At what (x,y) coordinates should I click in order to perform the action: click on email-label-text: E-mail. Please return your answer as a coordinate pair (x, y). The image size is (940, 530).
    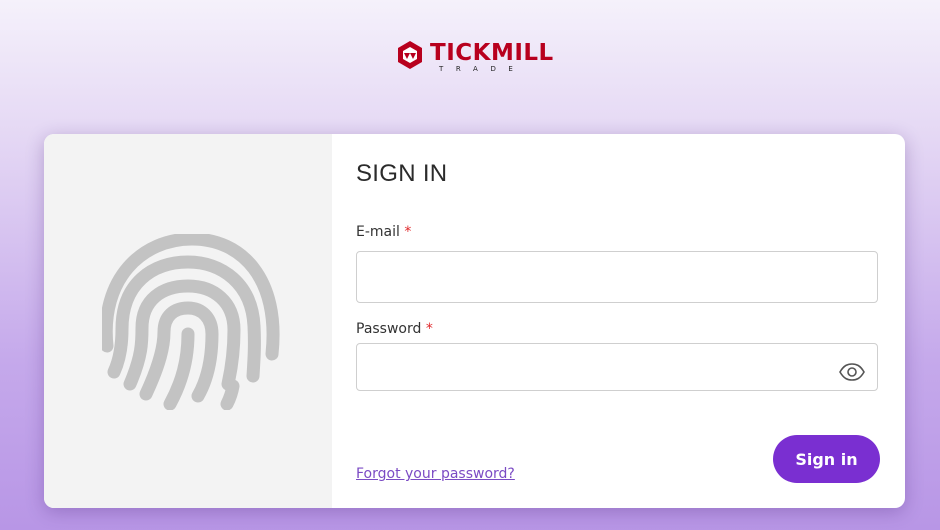
    Looking at the image, I should click on (378, 232).